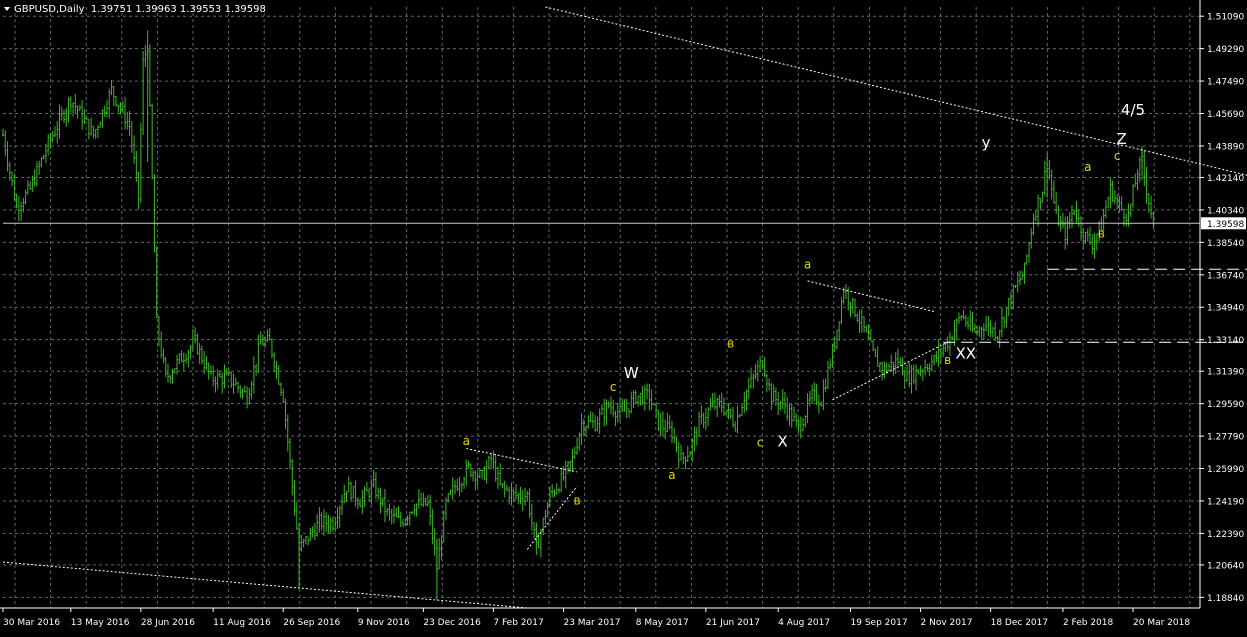  Describe the element at coordinates (7, 9) in the screenshot. I see `collapse-triangle-icon` at that location.